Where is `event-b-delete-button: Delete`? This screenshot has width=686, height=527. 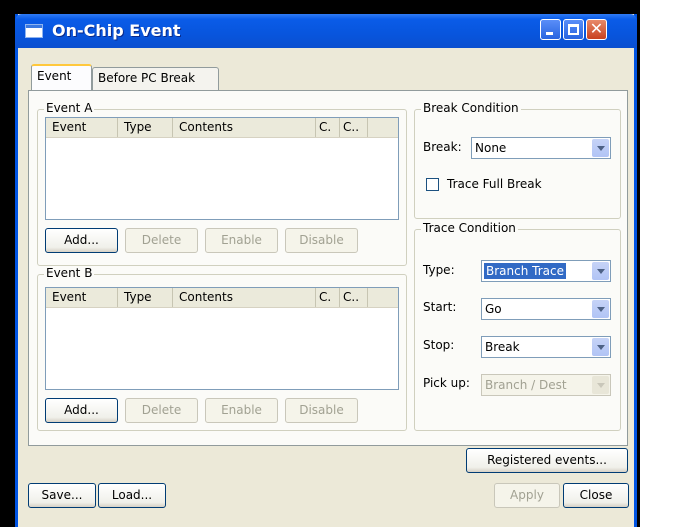
event-b-delete-button: Delete is located at coordinates (161, 410).